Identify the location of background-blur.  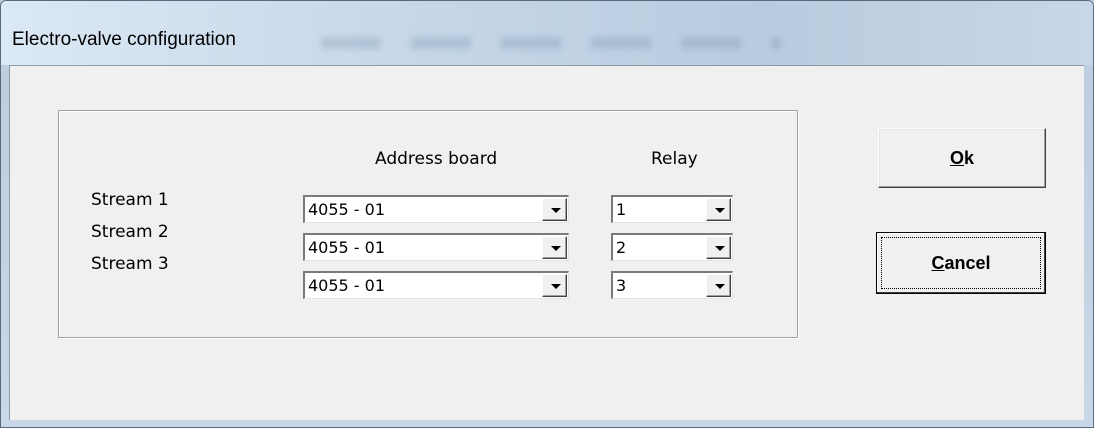
(551, 43).